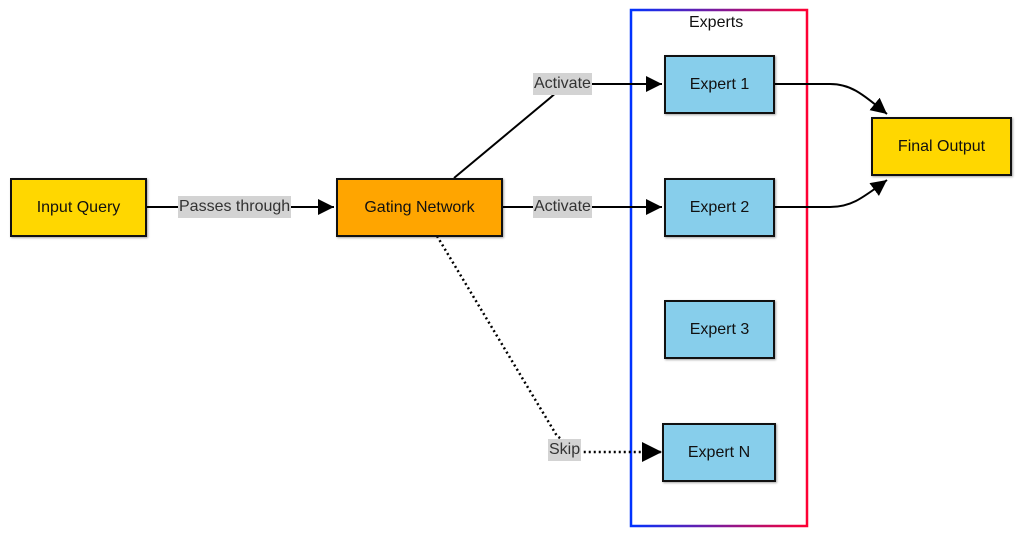 The height and width of the screenshot is (538, 1024). Describe the element at coordinates (719, 329) in the screenshot. I see `node-expert-3: Expert 3` at that location.